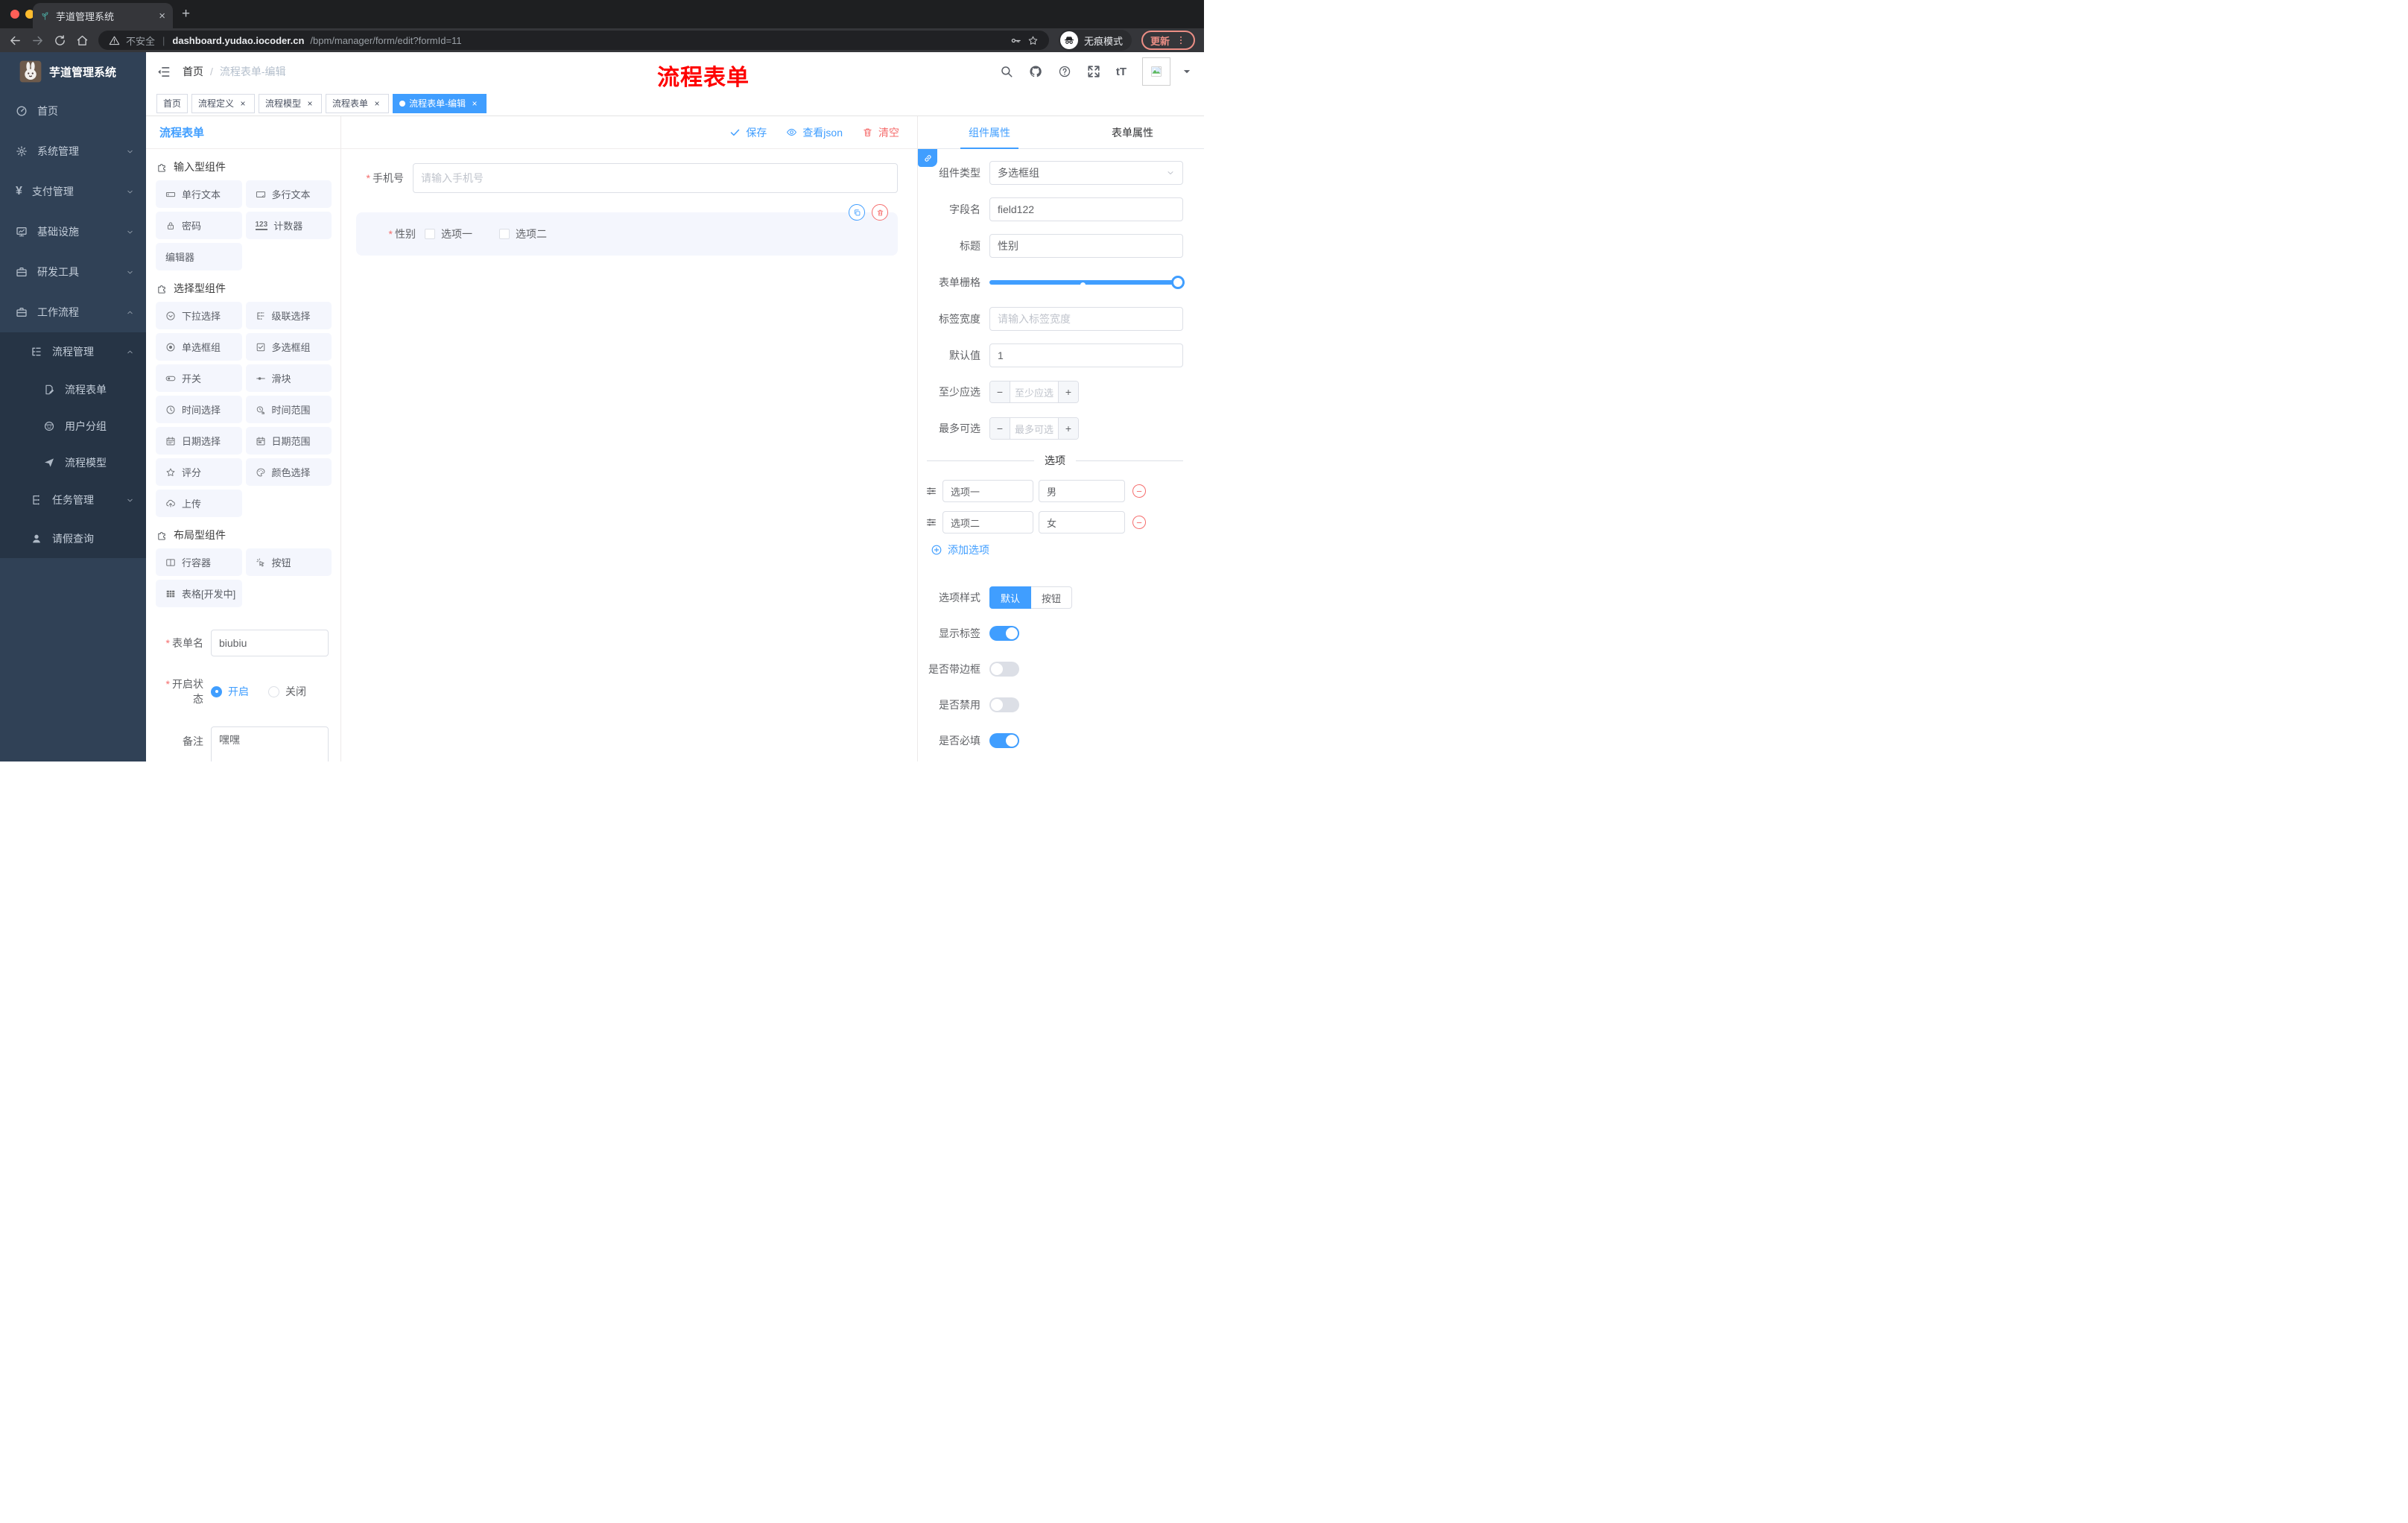 The width and height of the screenshot is (2408, 1523). Describe the element at coordinates (857, 213) in the screenshot. I see `copy-field-button` at that location.